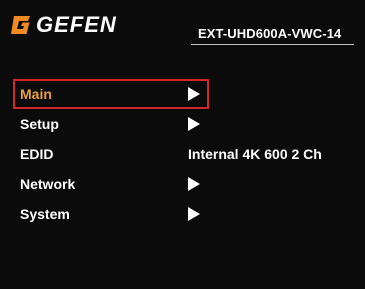  What do you see at coordinates (182, 124) in the screenshot?
I see `menu-item-setup: Setup` at bounding box center [182, 124].